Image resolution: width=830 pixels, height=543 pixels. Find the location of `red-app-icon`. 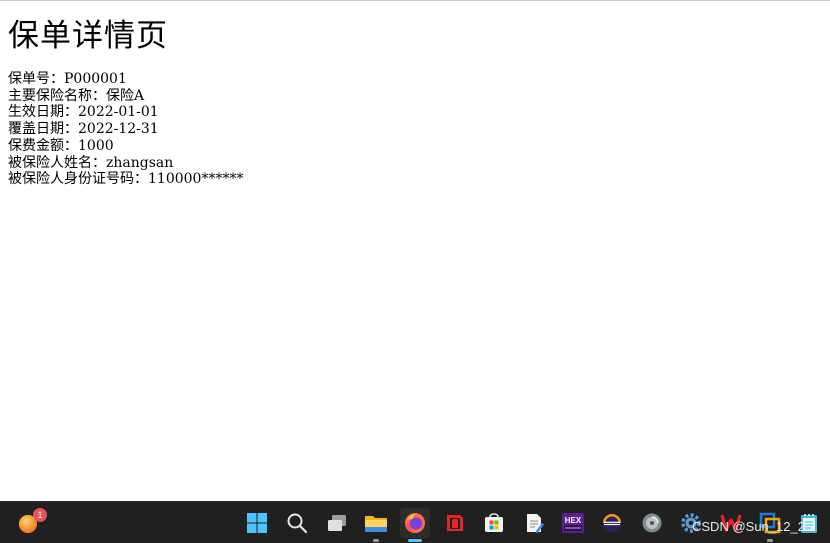

red-app-icon is located at coordinates (455, 523).